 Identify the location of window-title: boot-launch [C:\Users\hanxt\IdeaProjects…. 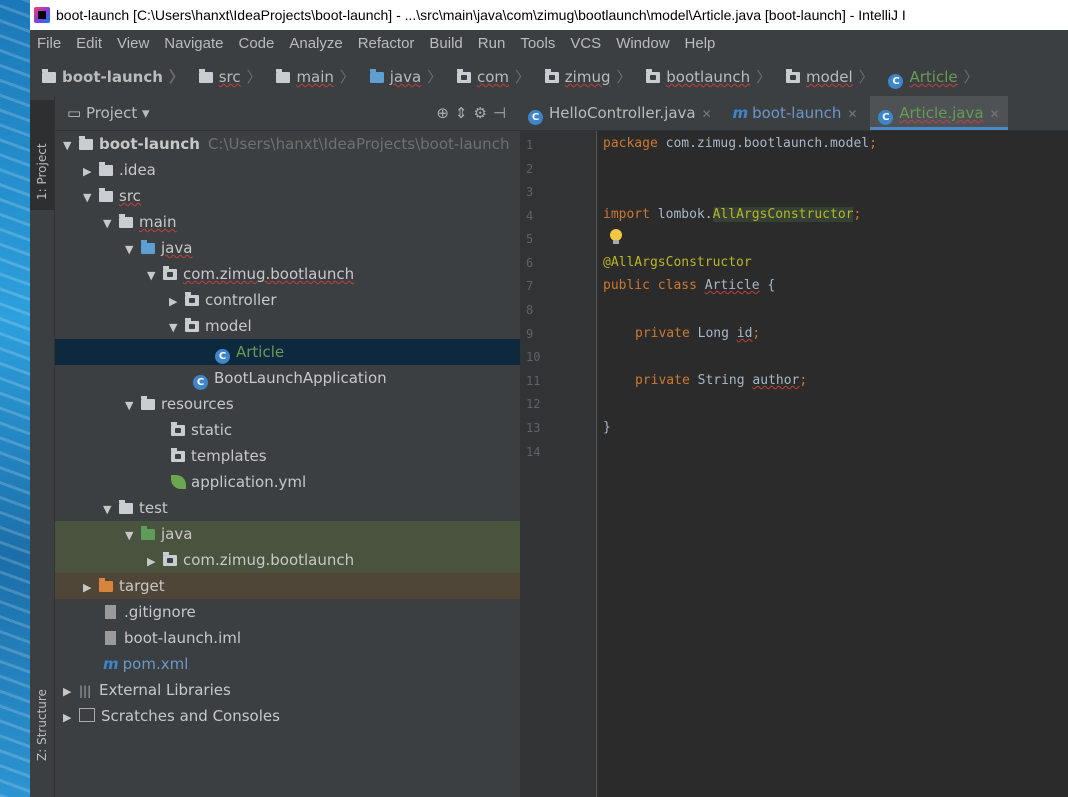
(481, 15).